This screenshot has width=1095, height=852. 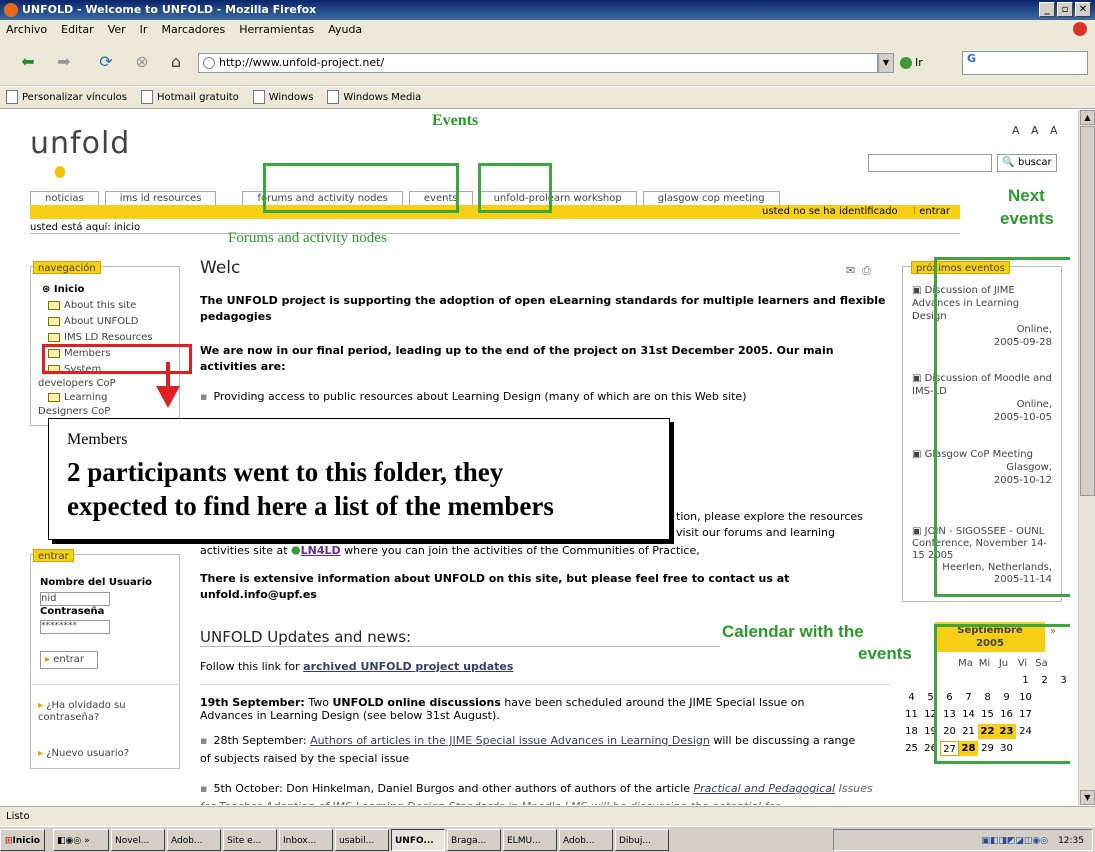 I want to click on menu-marcadores: Marcadores, so click(x=193, y=30).